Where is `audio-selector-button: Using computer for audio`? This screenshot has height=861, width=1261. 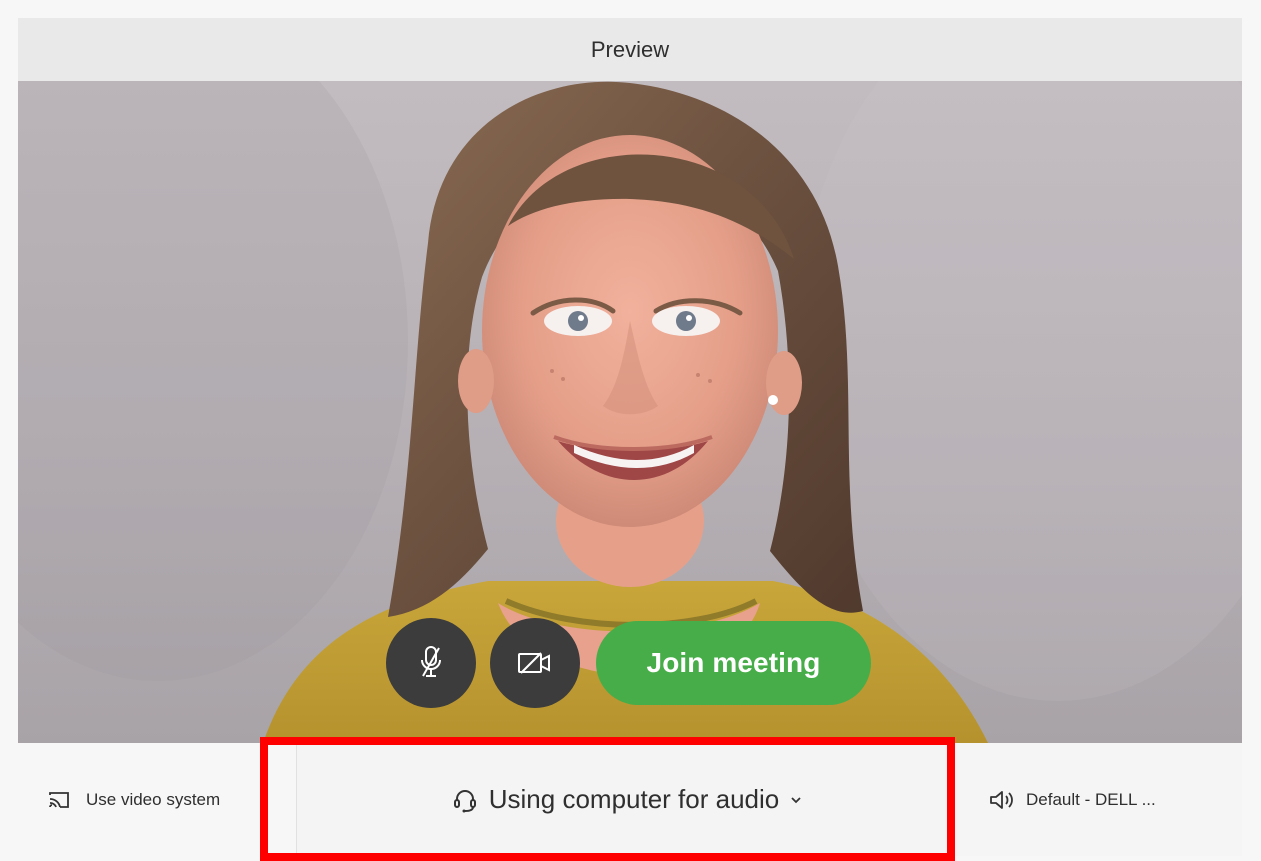 audio-selector-button: Using computer for audio is located at coordinates (627, 799).